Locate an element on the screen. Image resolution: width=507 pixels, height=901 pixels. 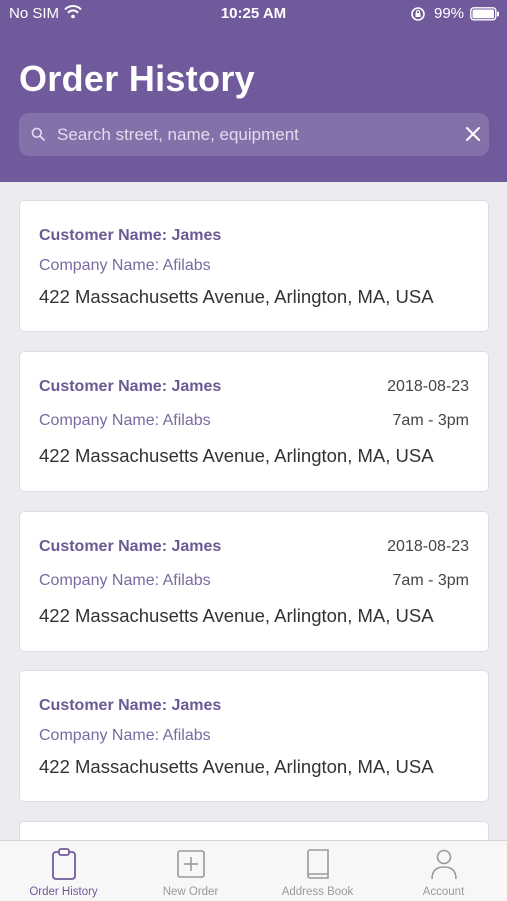
close-icon is located at coordinates (473, 136).